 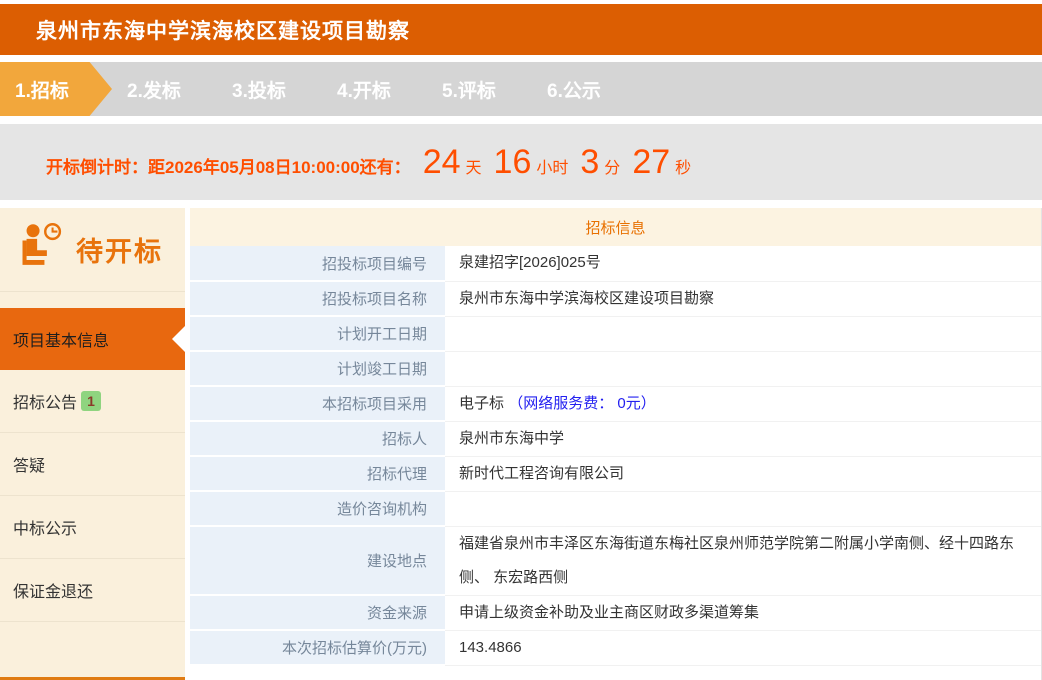 What do you see at coordinates (743, 404) in the screenshot?
I see `row-value: 电子标 （网络服务费： 0元）` at bounding box center [743, 404].